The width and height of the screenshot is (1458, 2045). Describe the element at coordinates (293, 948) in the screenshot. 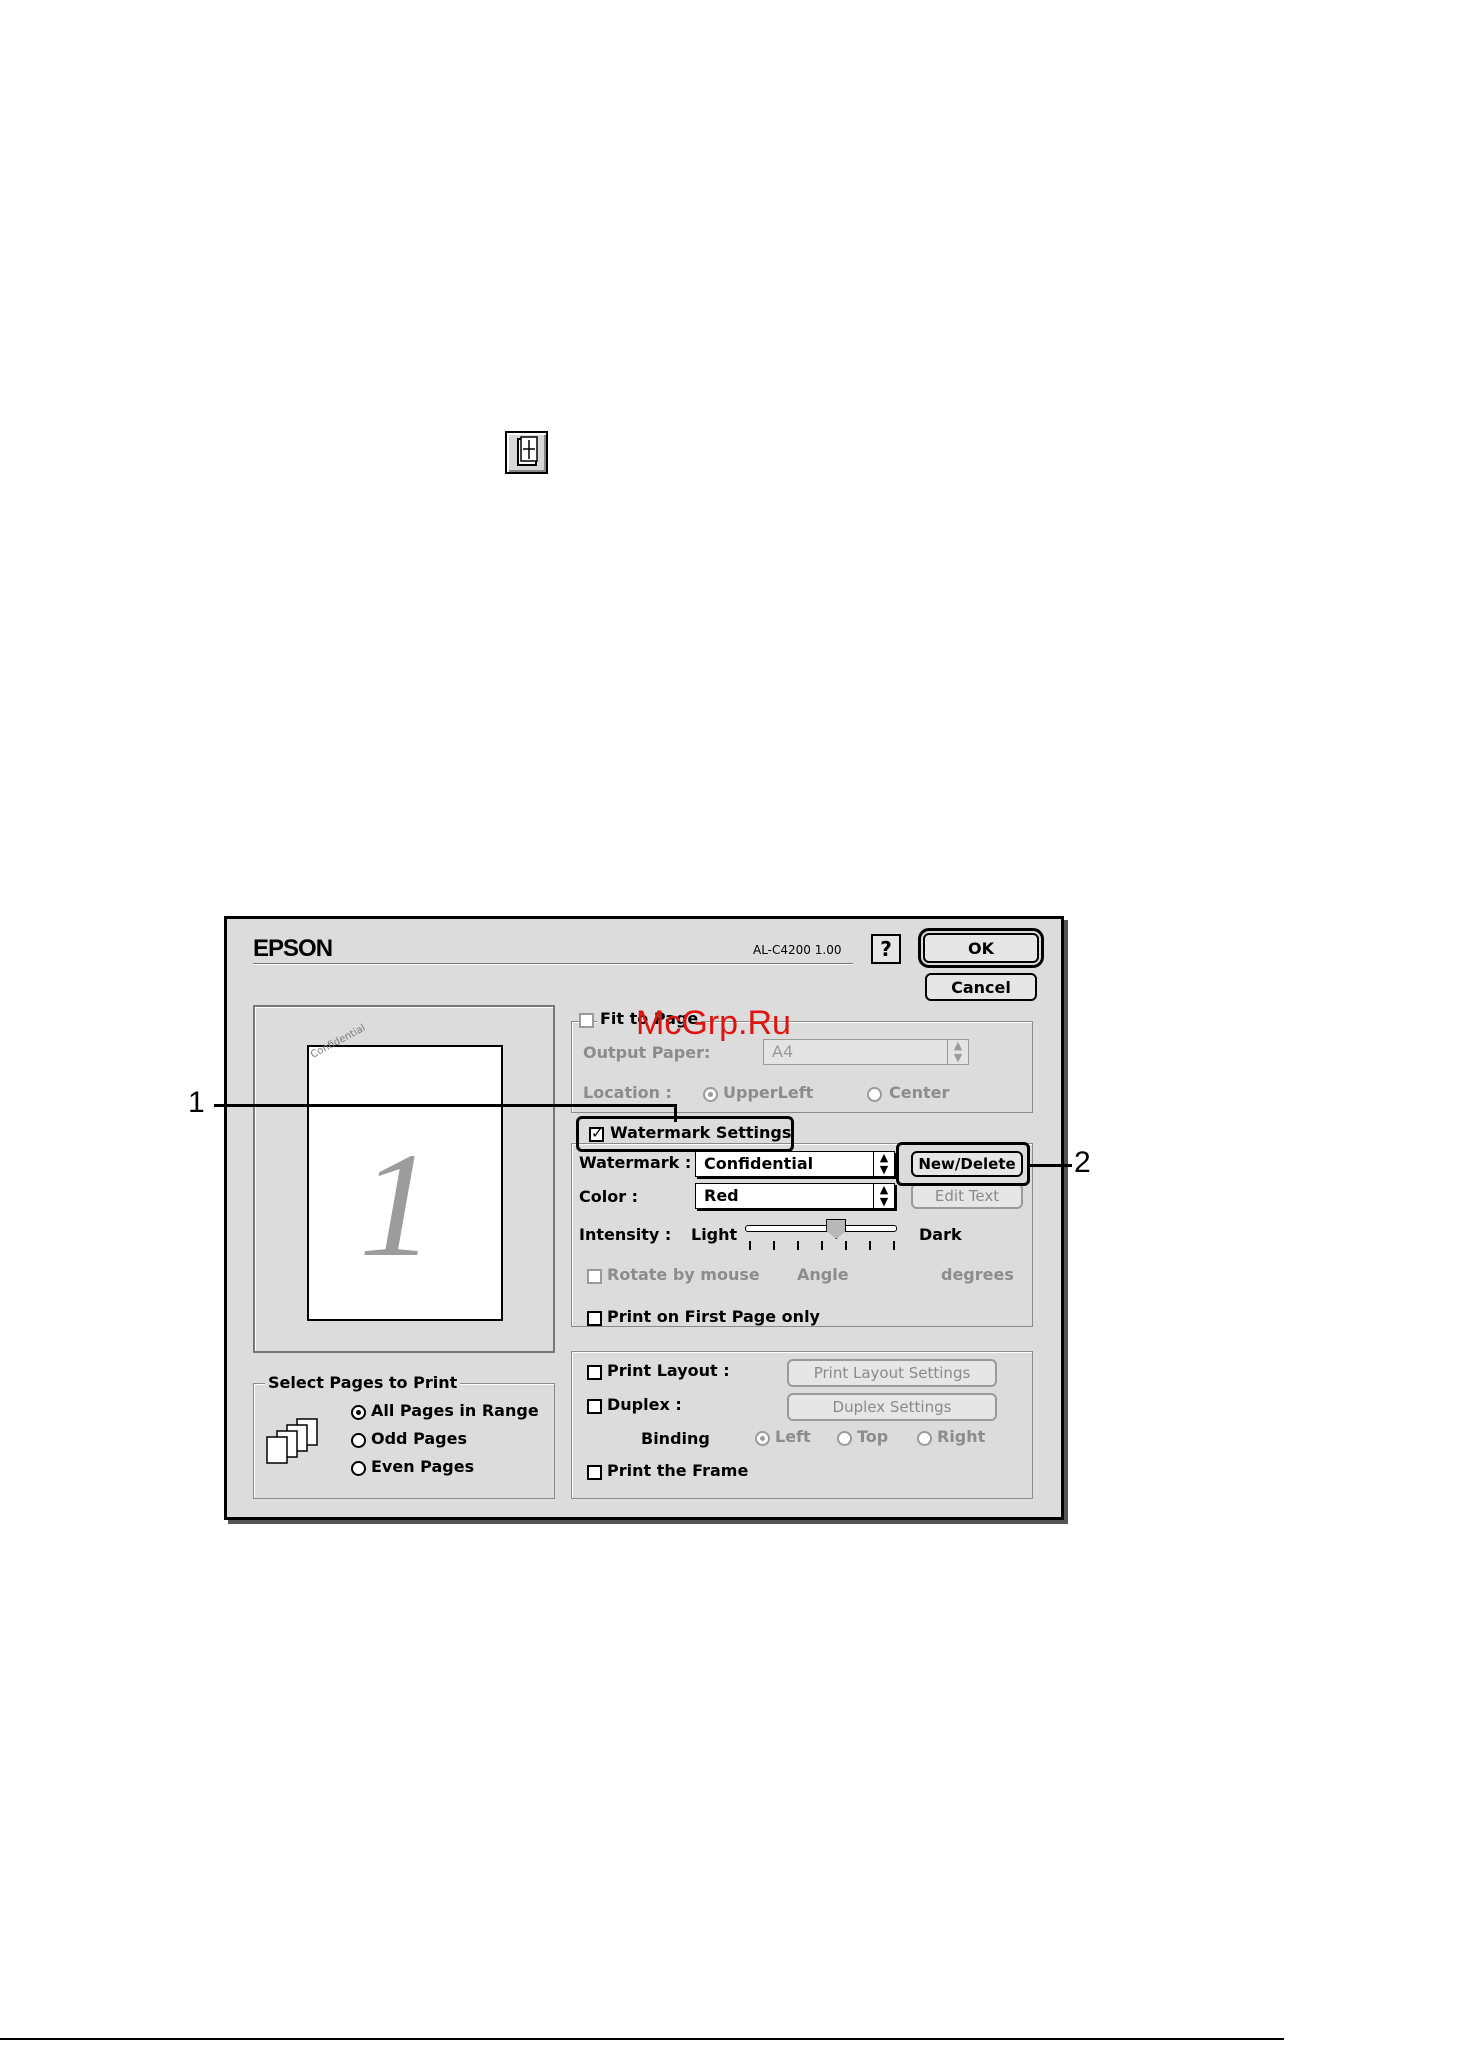

I see `epson-logo: EPSON` at that location.